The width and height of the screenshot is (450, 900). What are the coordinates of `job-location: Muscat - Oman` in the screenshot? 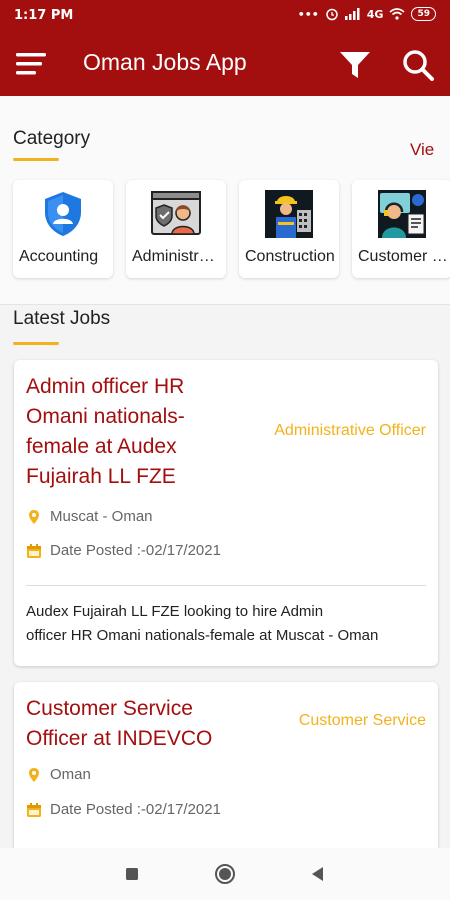 It's located at (89, 516).